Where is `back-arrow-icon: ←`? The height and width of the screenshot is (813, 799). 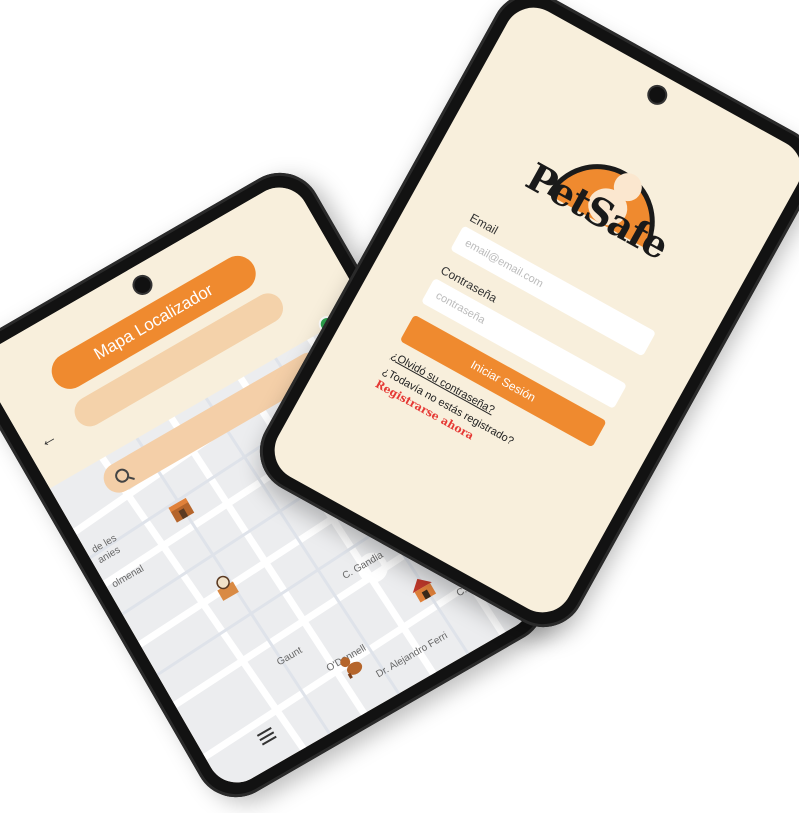
back-arrow-icon: ← is located at coordinates (48, 439).